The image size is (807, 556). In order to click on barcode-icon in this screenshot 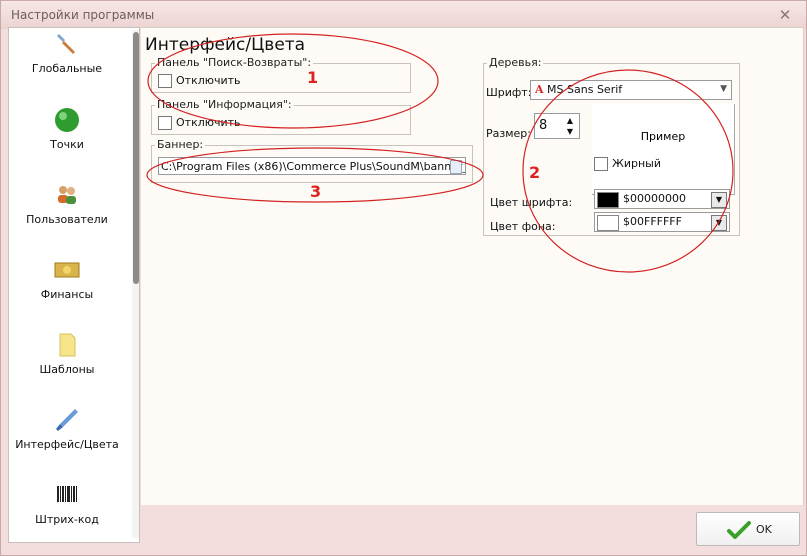, I will do `click(67, 494)`.